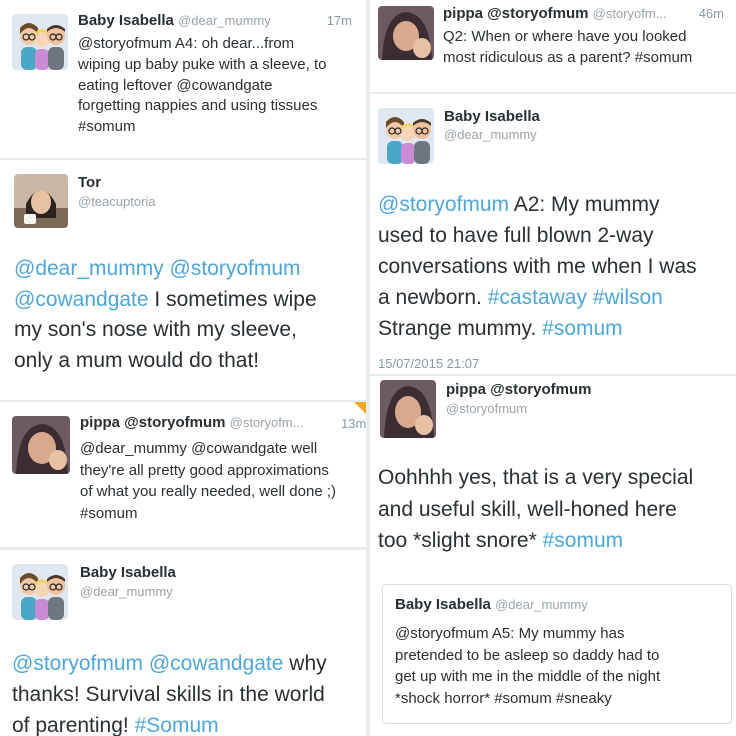 The width and height of the screenshot is (736, 736). I want to click on tweet-line: too *slight snore* #somum, so click(535, 541).